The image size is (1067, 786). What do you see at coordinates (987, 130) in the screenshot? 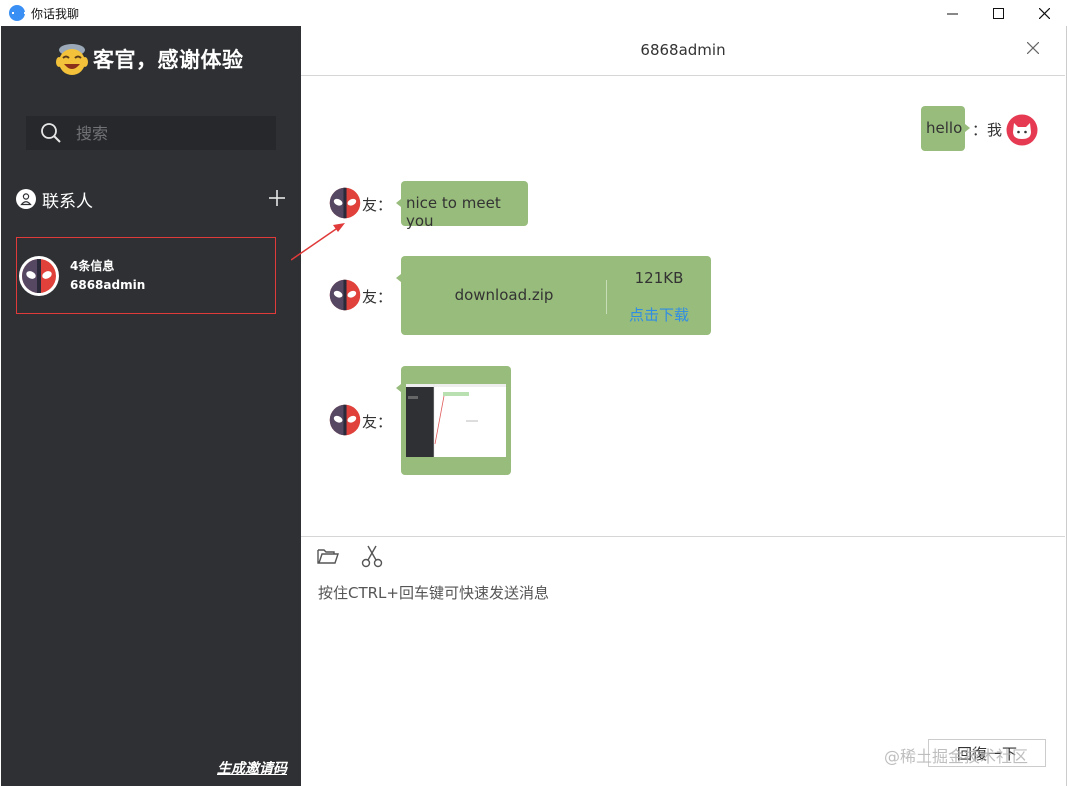
I see `sender-label-me: ：我` at bounding box center [987, 130].